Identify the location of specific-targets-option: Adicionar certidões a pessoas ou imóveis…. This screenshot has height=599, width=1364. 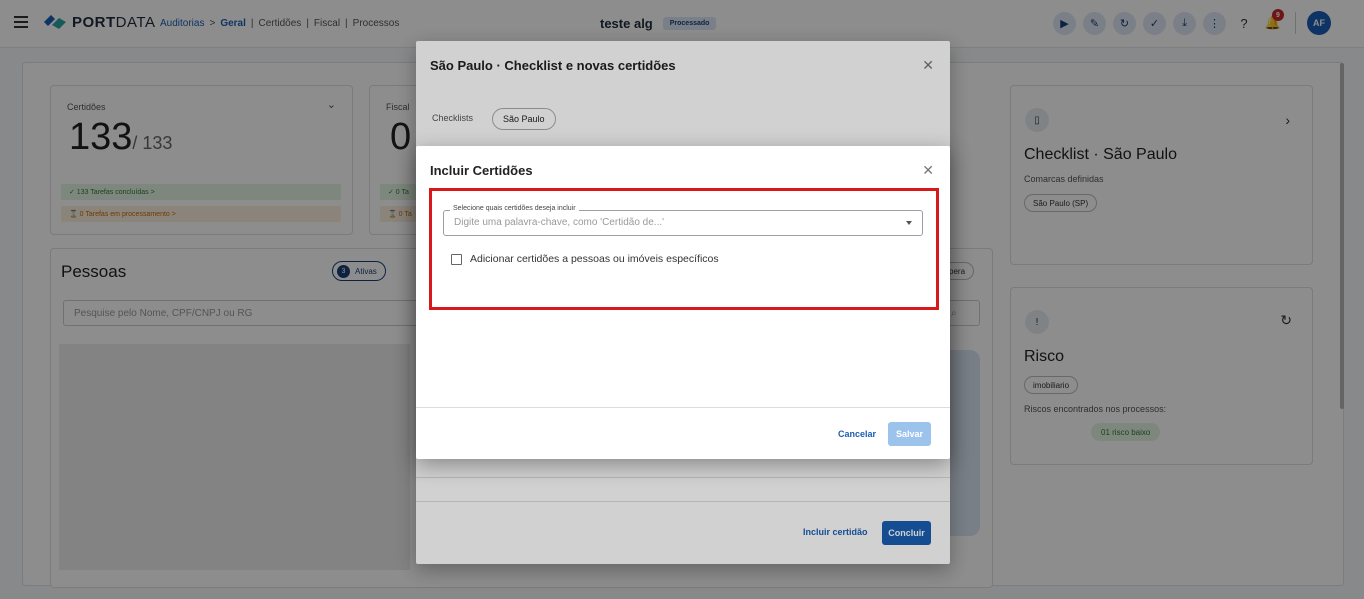
(585, 259).